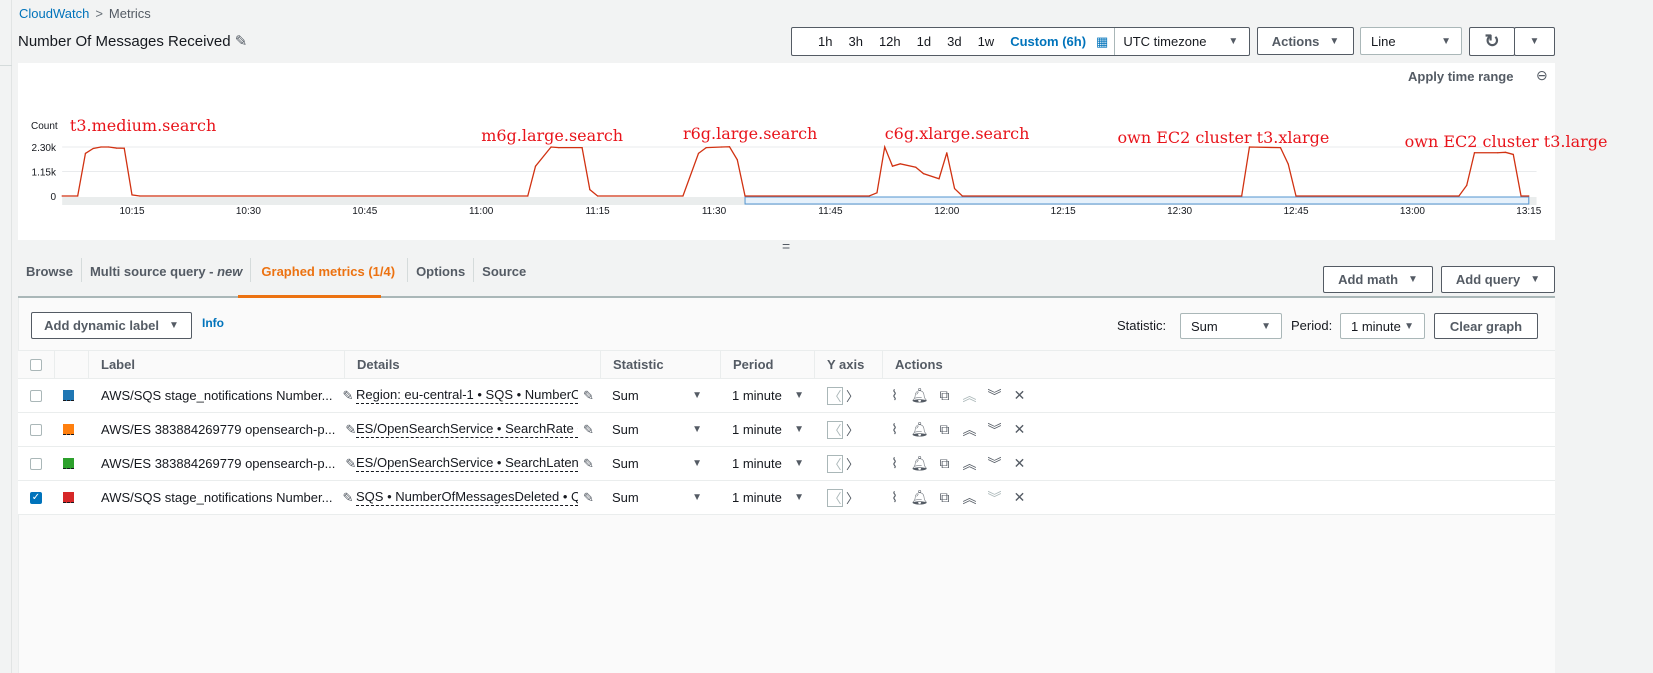 The height and width of the screenshot is (673, 1653). Describe the element at coordinates (467, 429) in the screenshot. I see `metric-details: ES/OpenSearchService • SearchRate • Do` at that location.